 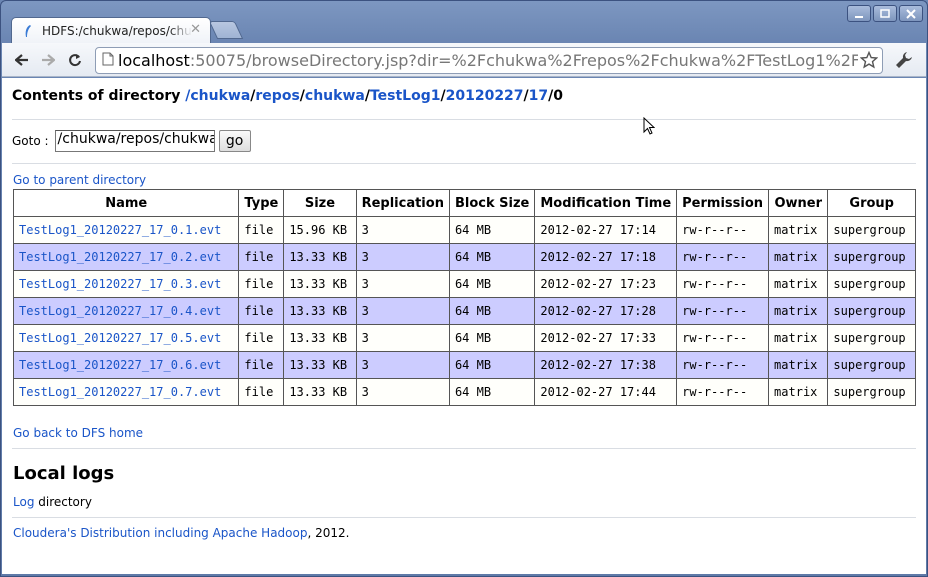 What do you see at coordinates (405, 96) in the screenshot?
I see `breadcrumb-testlog1: TestLog1` at bounding box center [405, 96].